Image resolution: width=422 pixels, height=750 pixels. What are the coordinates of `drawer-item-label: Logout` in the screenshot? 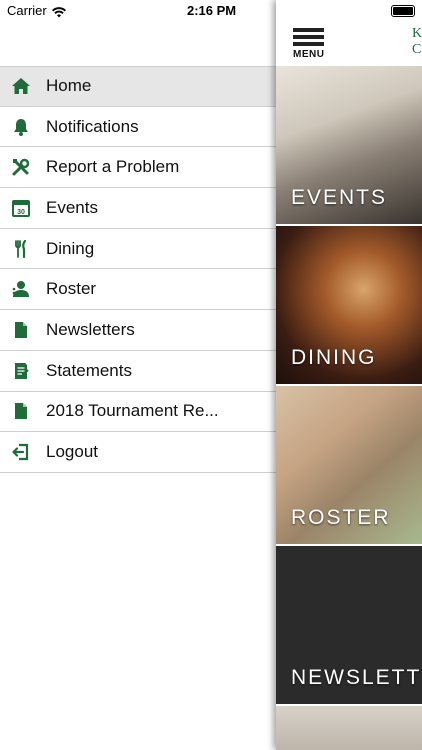 It's located at (72, 452).